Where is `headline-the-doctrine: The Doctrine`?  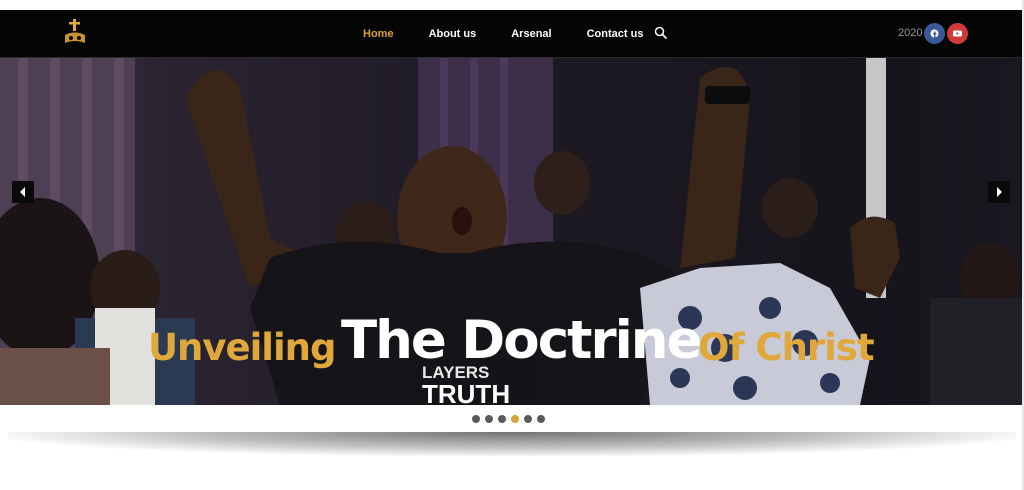
headline-the-doctrine: The Doctrine is located at coordinates (521, 340).